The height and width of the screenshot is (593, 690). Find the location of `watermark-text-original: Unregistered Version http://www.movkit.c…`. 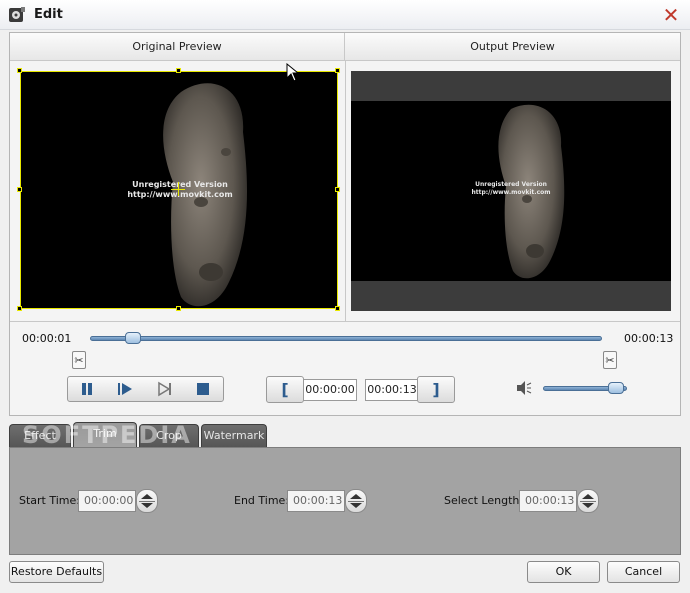

watermark-text-original: Unregistered Version http://www.movkit.c… is located at coordinates (179, 190).